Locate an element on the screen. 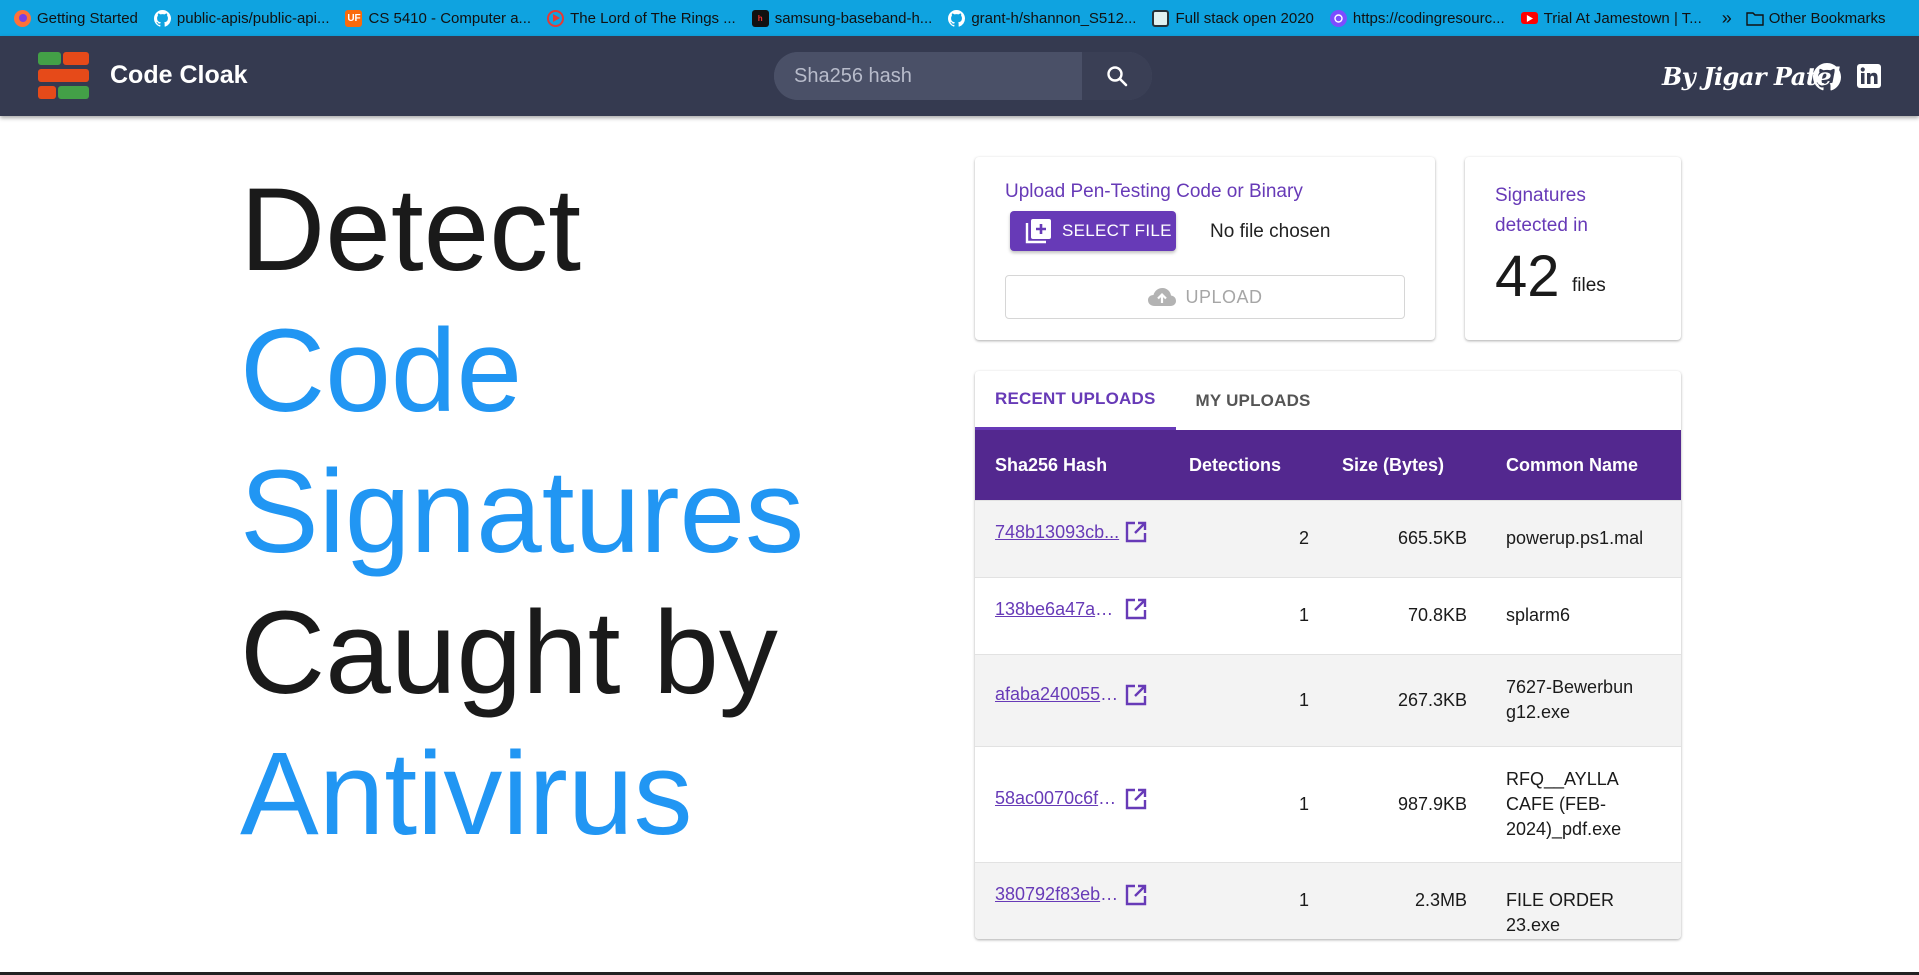 This screenshot has width=1919, height=975. search-bar is located at coordinates (963, 76).